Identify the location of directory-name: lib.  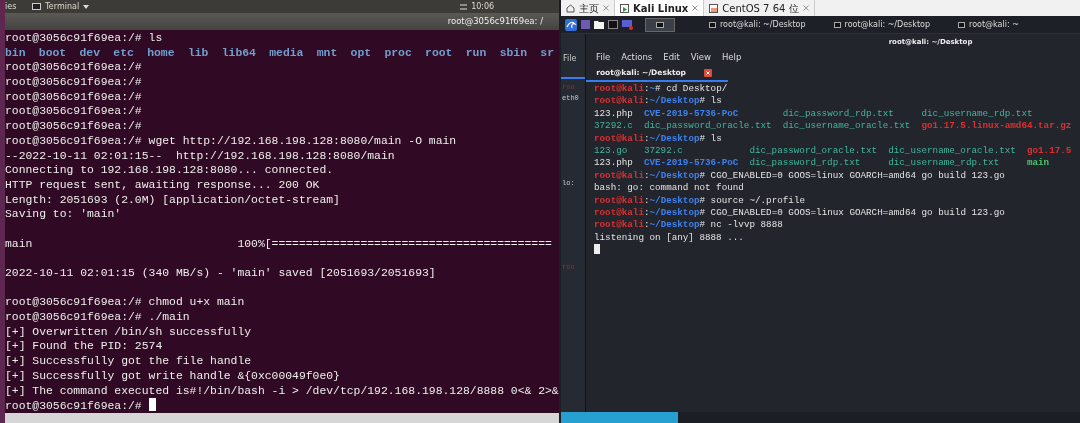
(198, 52).